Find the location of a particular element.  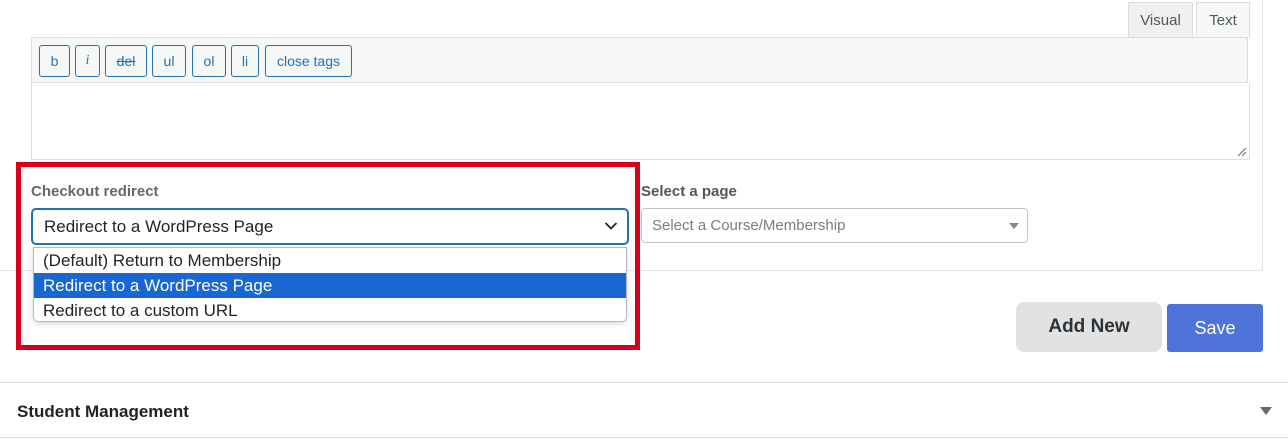

quicktag-close-tags-button: close tags is located at coordinates (308, 61).